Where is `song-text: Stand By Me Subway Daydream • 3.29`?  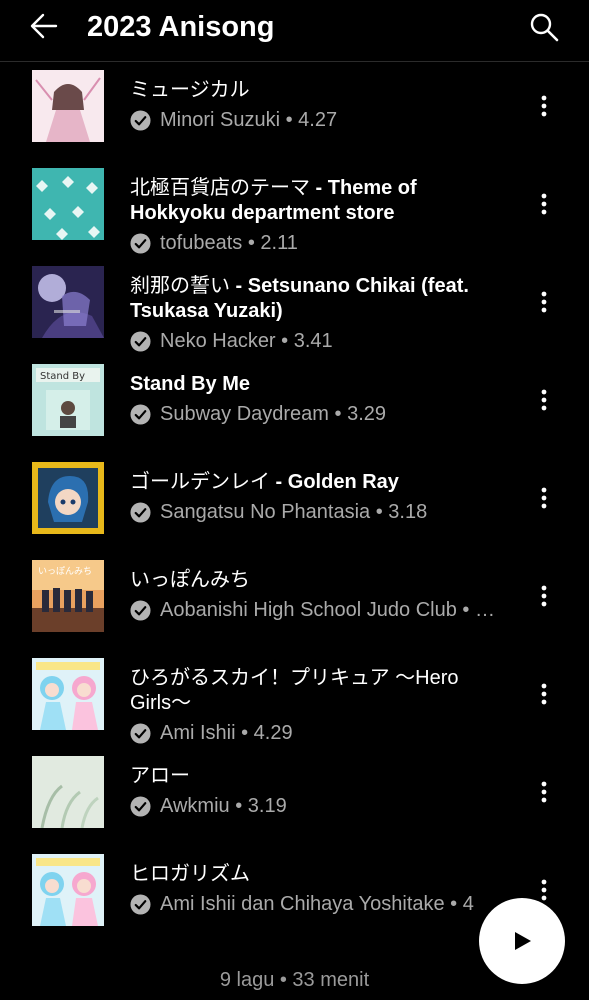 song-text: Stand By Me Subway Daydream • 3.29 is located at coordinates (320, 399).